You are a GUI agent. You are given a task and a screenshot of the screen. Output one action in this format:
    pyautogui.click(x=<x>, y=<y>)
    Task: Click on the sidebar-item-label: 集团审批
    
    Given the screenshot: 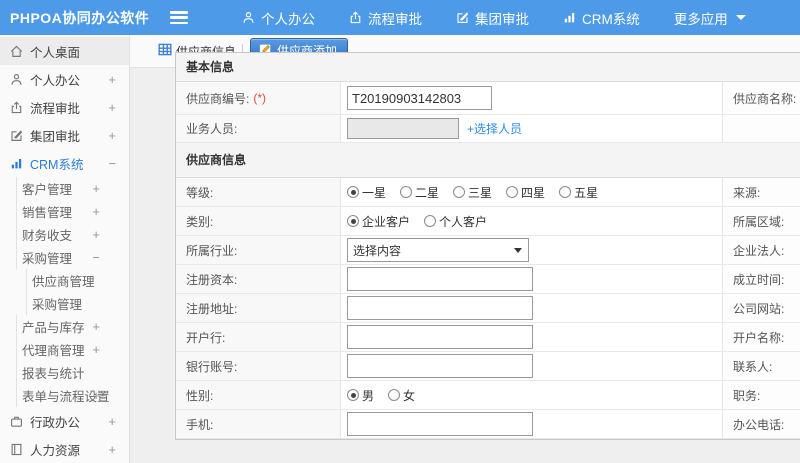 What is the action you would take?
    pyautogui.click(x=55, y=136)
    